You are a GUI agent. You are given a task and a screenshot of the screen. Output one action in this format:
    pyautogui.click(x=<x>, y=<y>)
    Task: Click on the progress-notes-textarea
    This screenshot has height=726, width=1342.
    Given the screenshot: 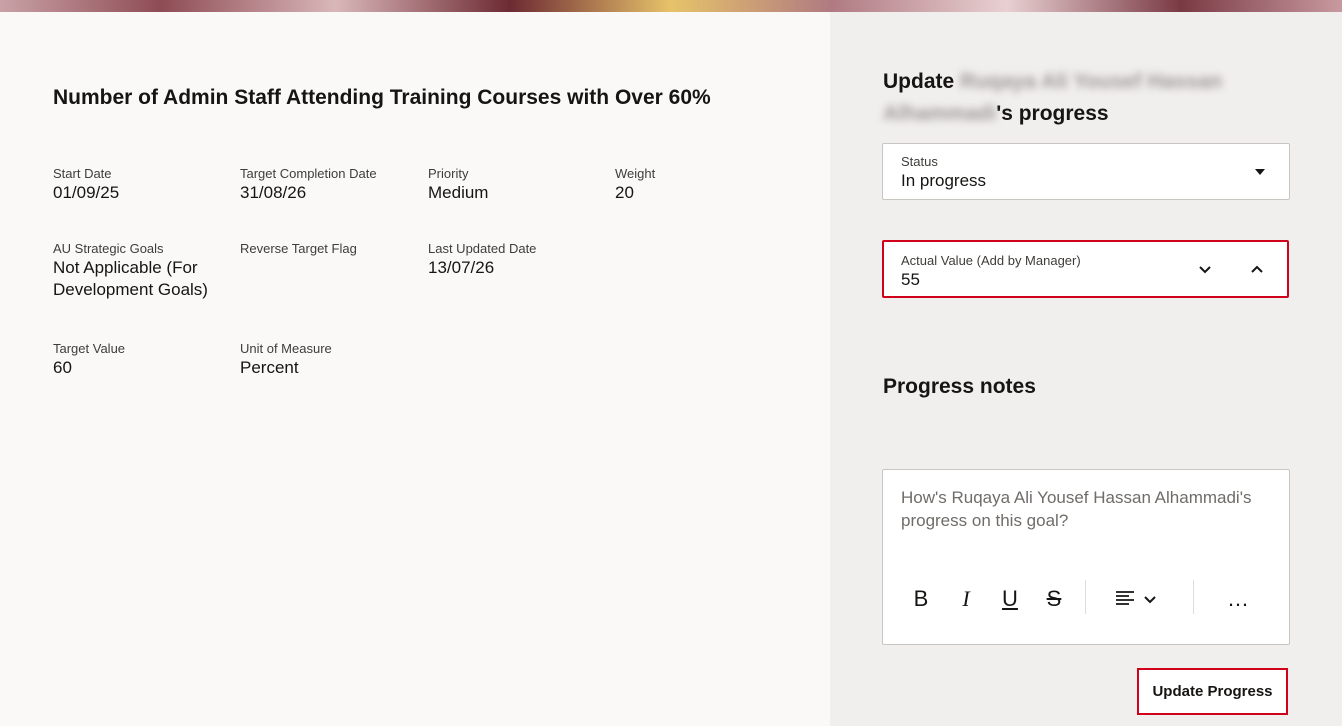 What is the action you would take?
    pyautogui.click(x=1087, y=516)
    